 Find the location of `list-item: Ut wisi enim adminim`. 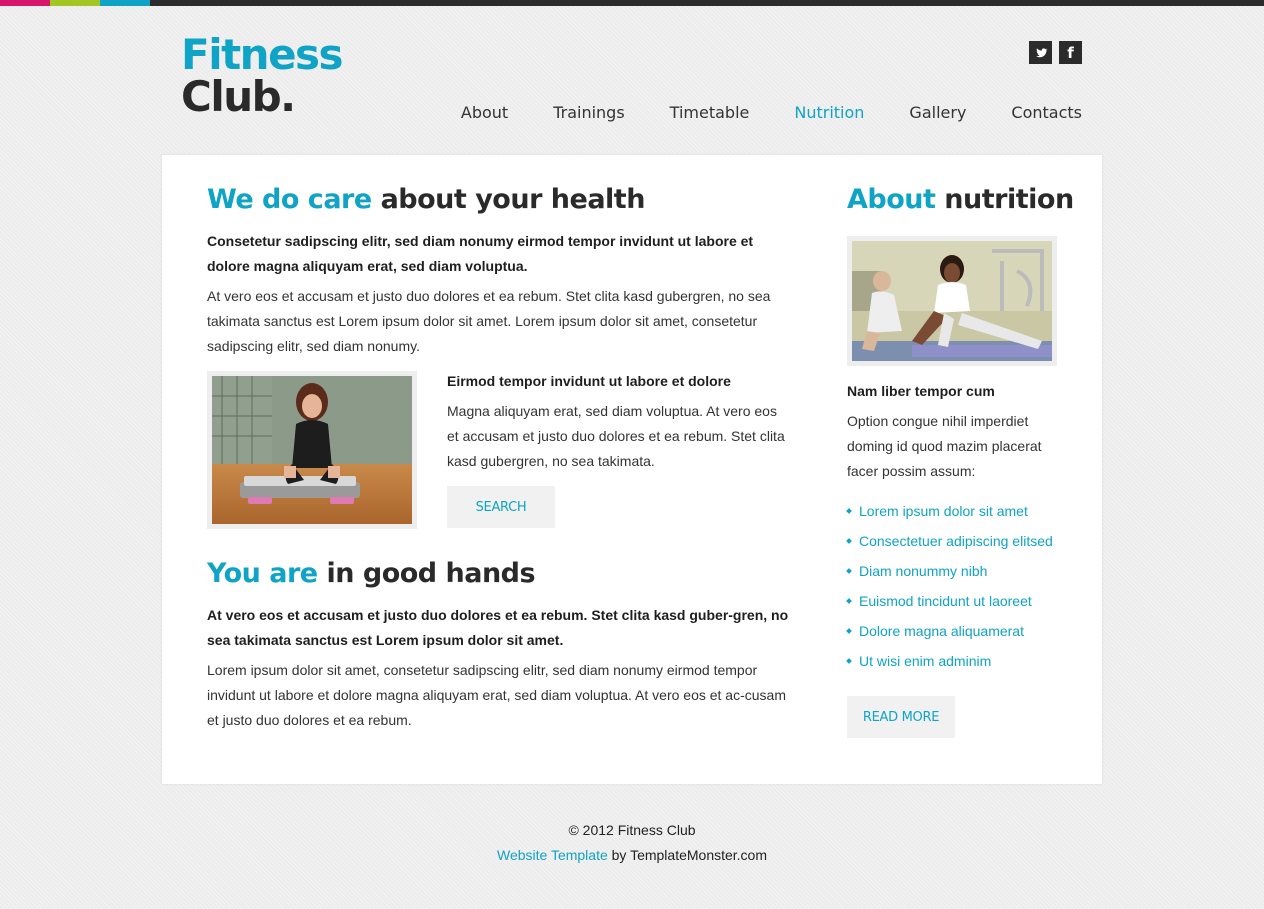

list-item: Ut wisi enim adminim is located at coordinates (966, 661).